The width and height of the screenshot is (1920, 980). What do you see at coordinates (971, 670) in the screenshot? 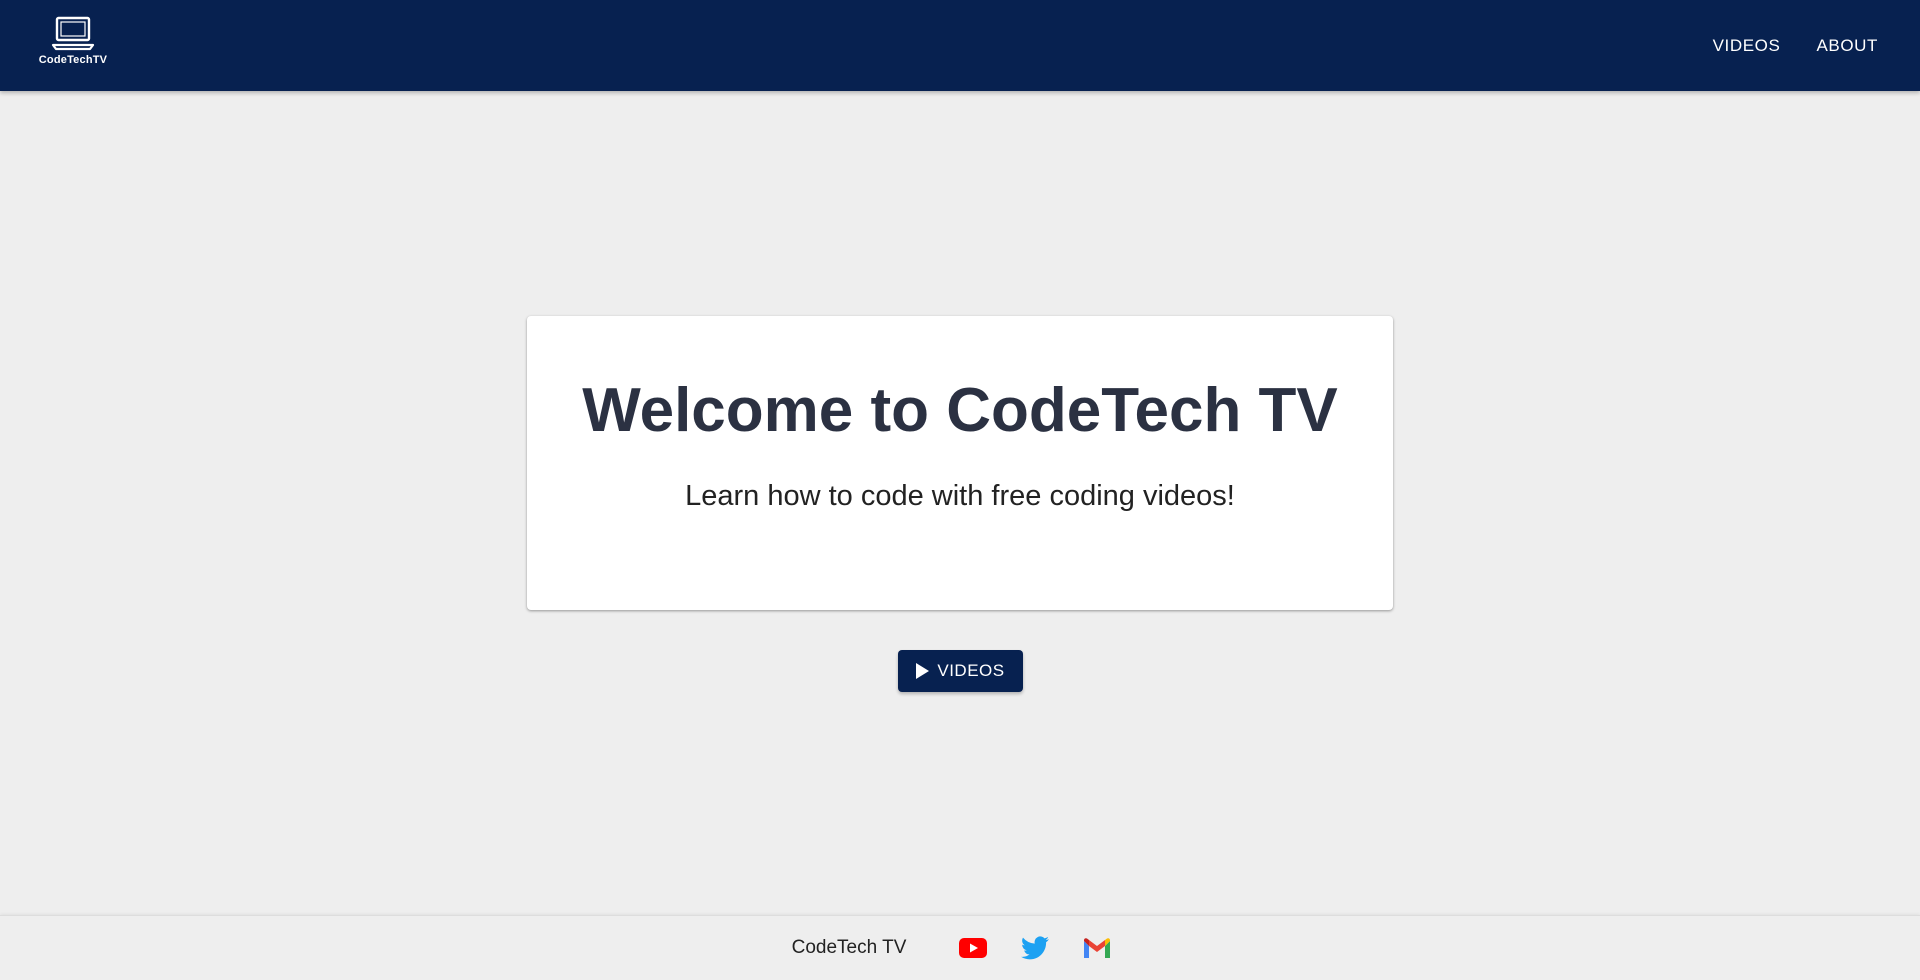
I see `videos-button-label: VIDEOS` at bounding box center [971, 670].